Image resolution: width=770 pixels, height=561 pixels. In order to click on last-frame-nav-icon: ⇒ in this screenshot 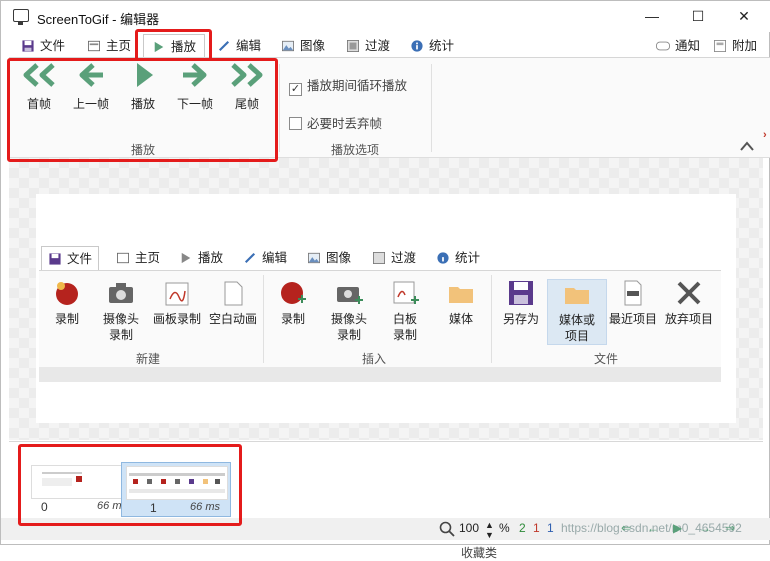, I will do `click(730, 528)`.